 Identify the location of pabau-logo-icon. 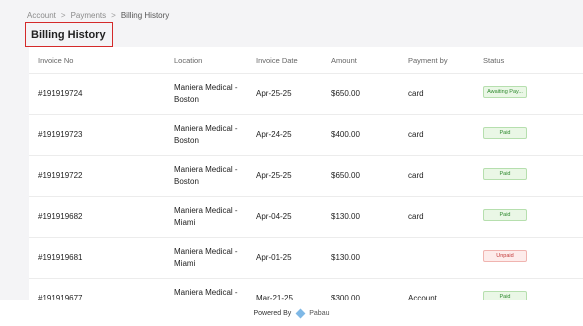
(300, 313).